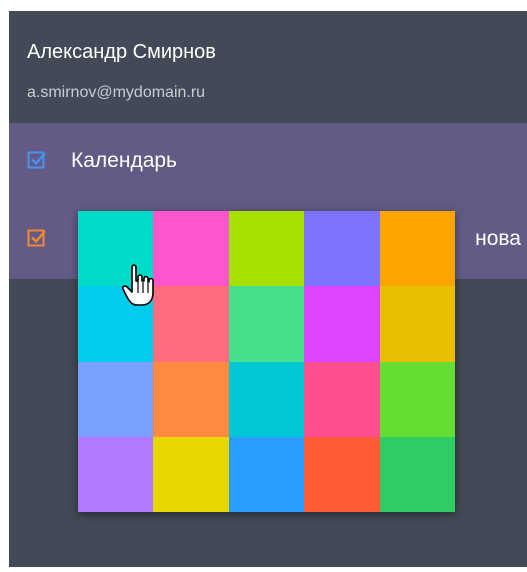  I want to click on calendar-item-label: нова, so click(498, 238).